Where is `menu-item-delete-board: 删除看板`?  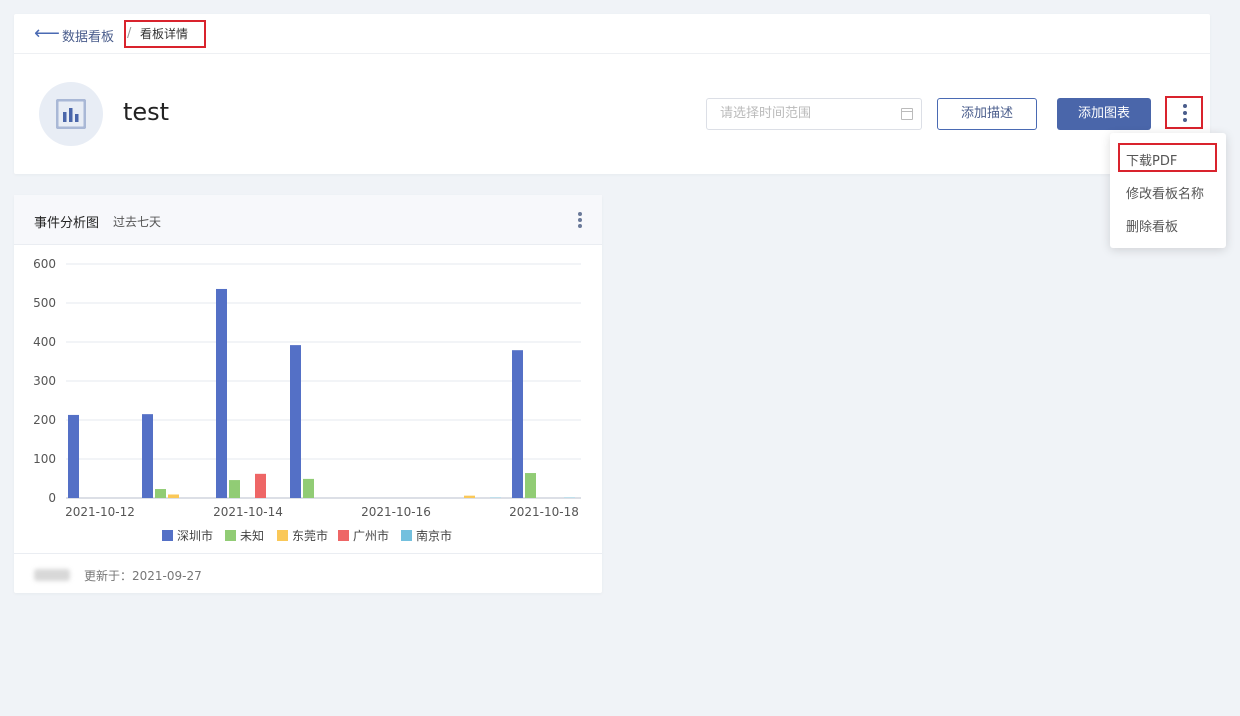
menu-item-delete-board: 删除看板 is located at coordinates (1152, 225).